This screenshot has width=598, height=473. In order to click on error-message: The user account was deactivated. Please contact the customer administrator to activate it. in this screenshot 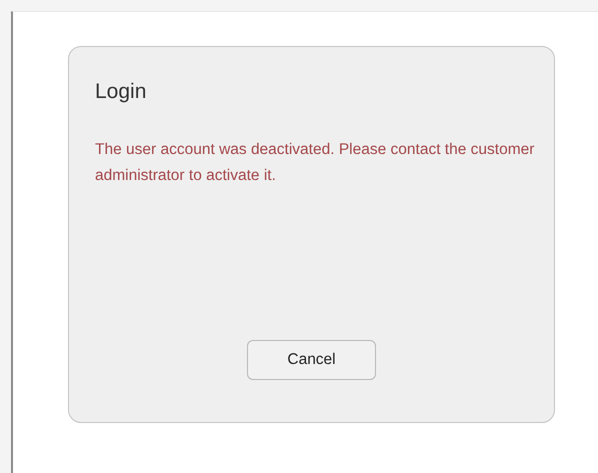, I will do `click(315, 163)`.